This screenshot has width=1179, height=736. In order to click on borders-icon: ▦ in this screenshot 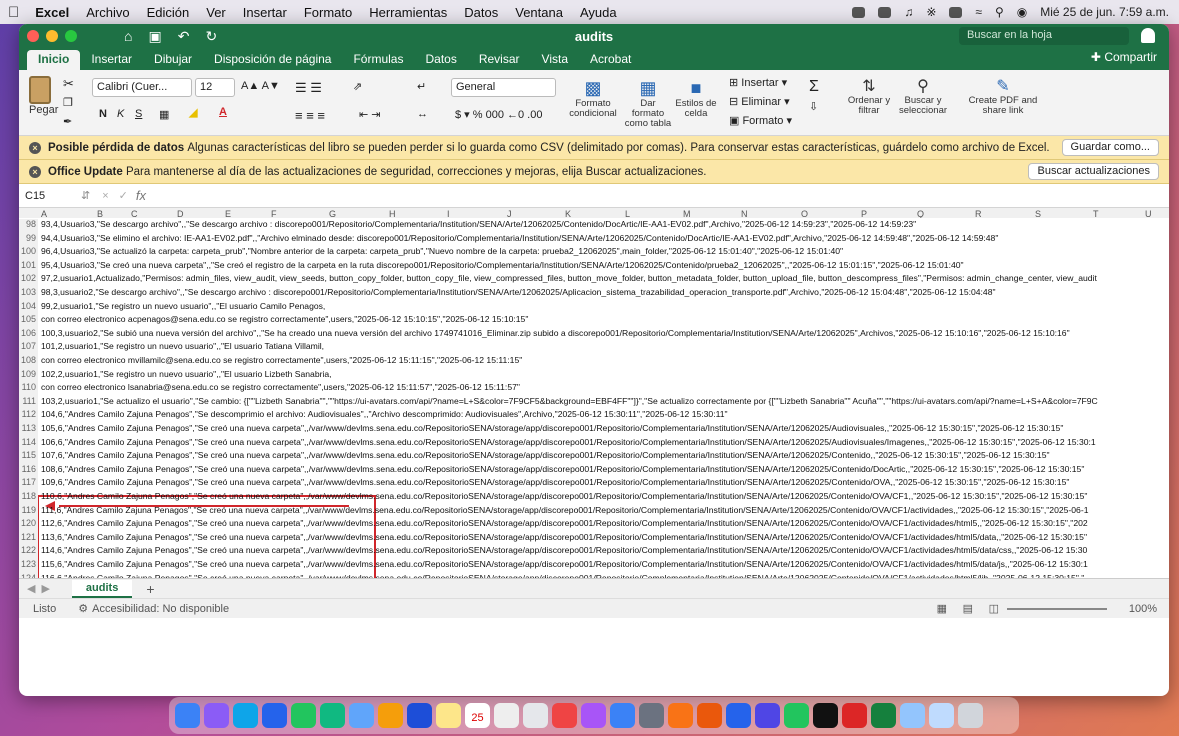, I will do `click(164, 114)`.